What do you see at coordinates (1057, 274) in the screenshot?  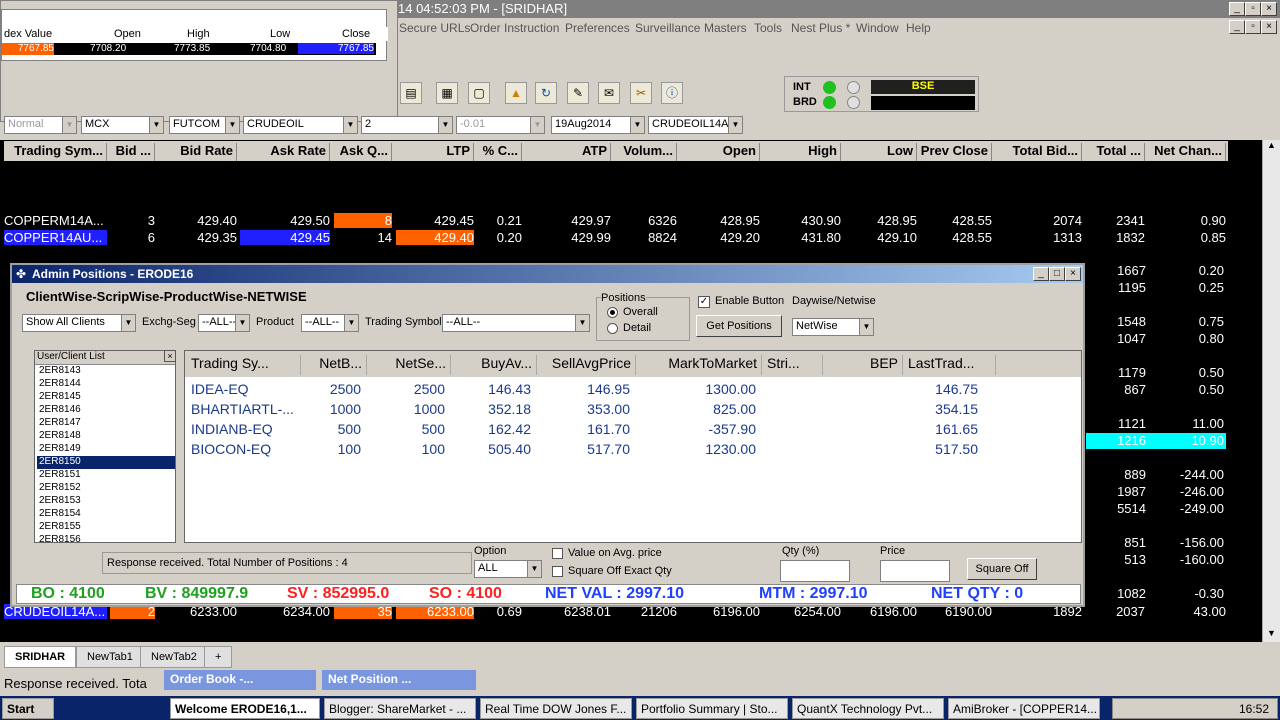 I see `dialog-maximize-button: □` at bounding box center [1057, 274].